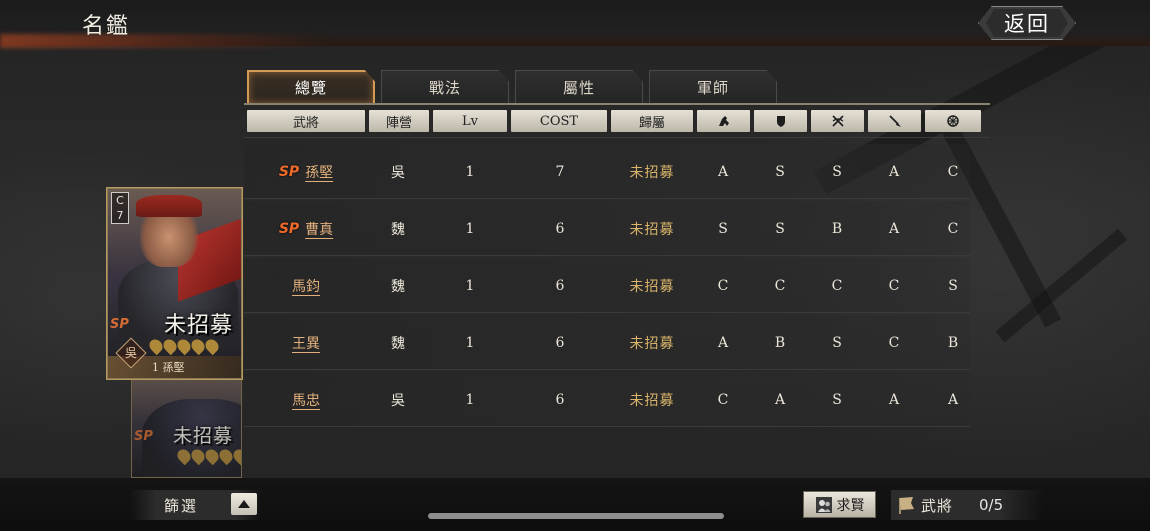 The height and width of the screenshot is (531, 1150). I want to click on general-name-cell: 馬鈞, so click(306, 285).